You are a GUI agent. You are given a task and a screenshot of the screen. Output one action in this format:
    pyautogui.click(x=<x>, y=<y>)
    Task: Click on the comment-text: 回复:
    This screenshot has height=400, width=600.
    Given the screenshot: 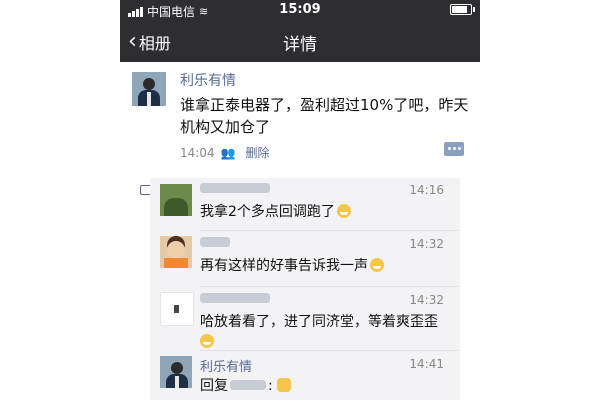 What is the action you would take?
    pyautogui.click(x=245, y=386)
    